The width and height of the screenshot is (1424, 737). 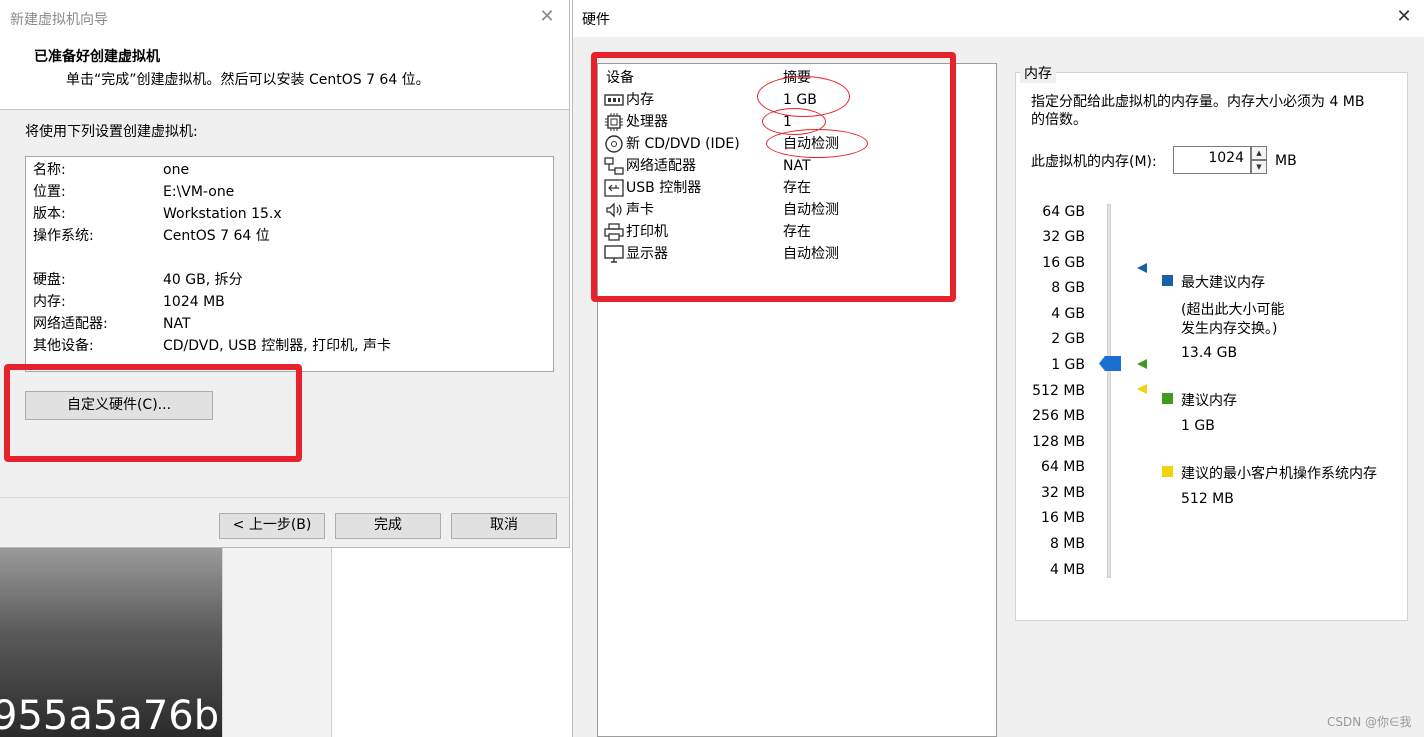 I want to click on background-panel, so click(x=277, y=642).